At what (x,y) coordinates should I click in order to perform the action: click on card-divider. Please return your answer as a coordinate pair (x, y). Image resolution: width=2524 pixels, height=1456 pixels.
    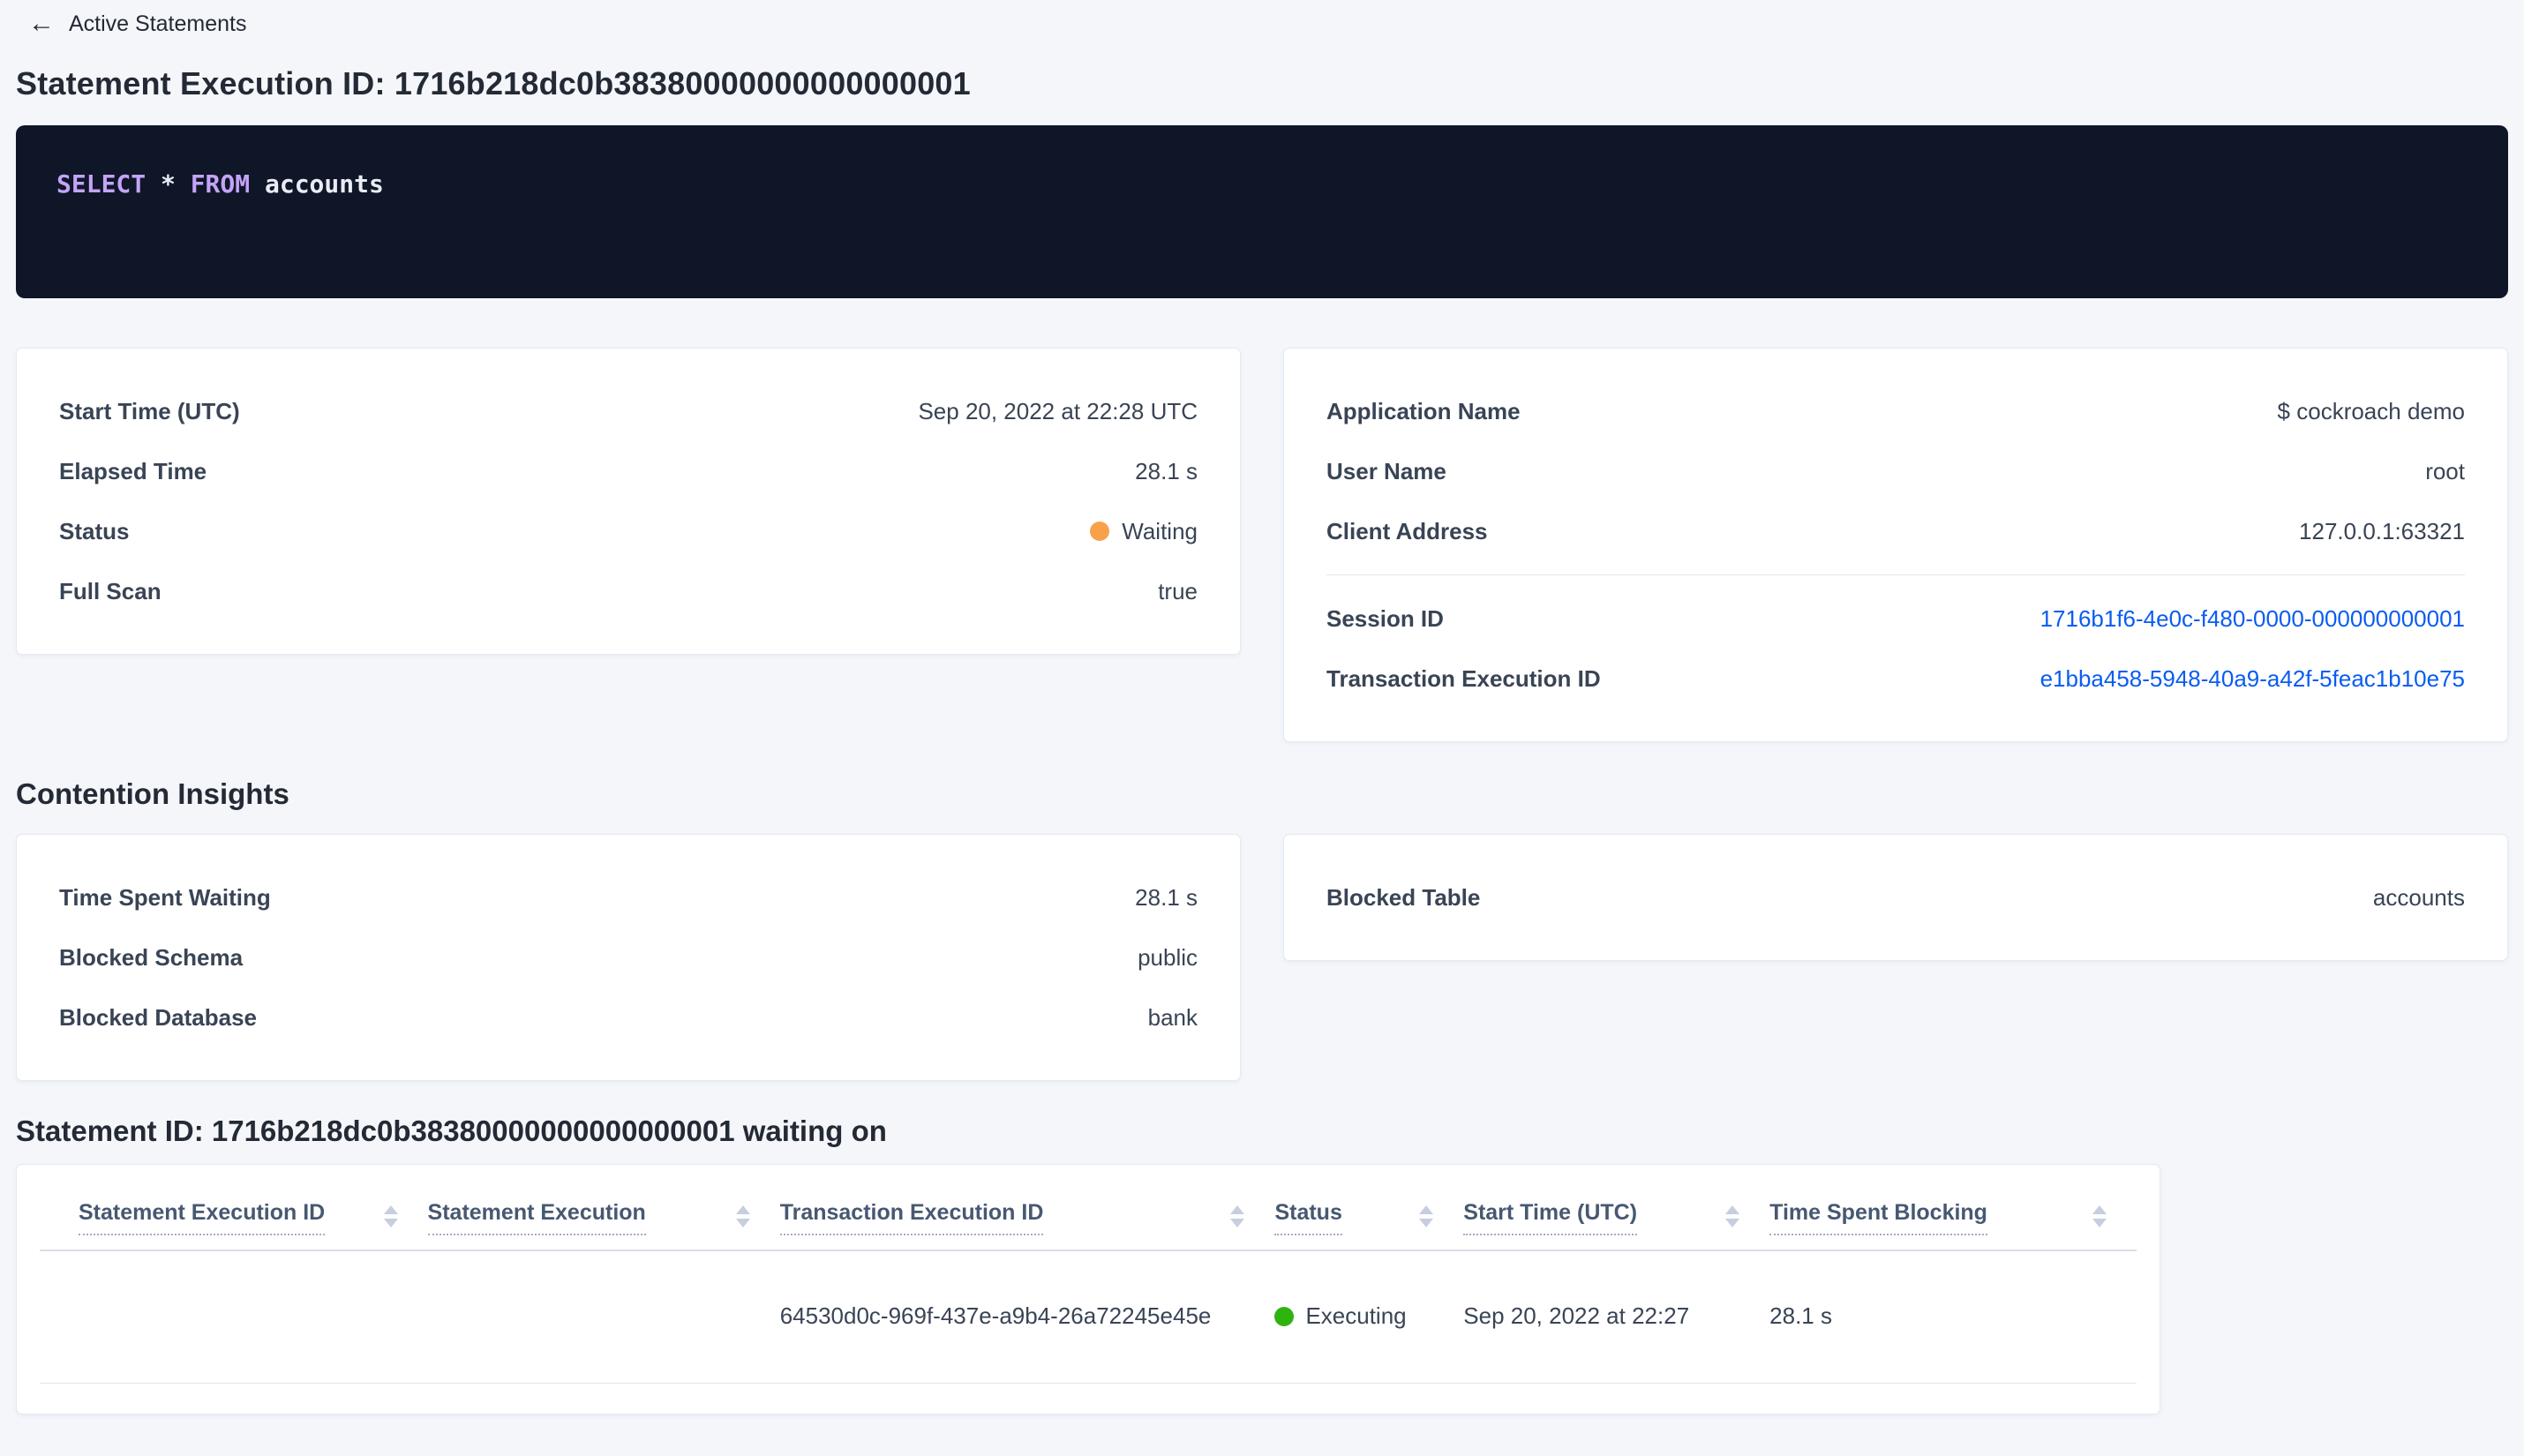
    Looking at the image, I should click on (1895, 574).